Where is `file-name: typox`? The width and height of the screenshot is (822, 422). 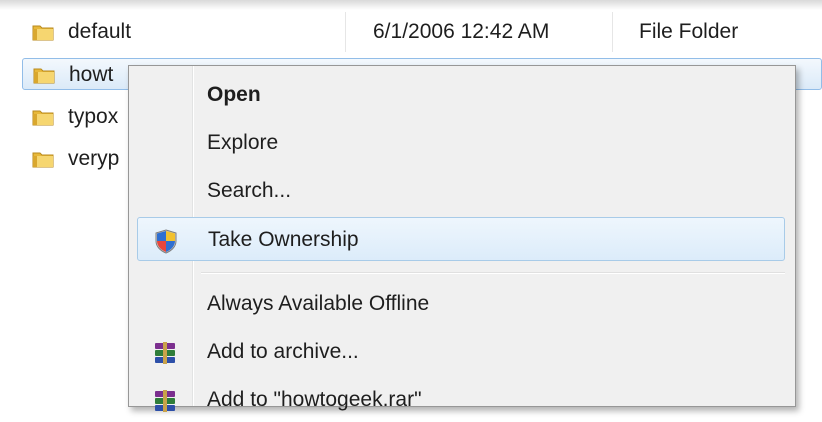 file-name: typox is located at coordinates (93, 116).